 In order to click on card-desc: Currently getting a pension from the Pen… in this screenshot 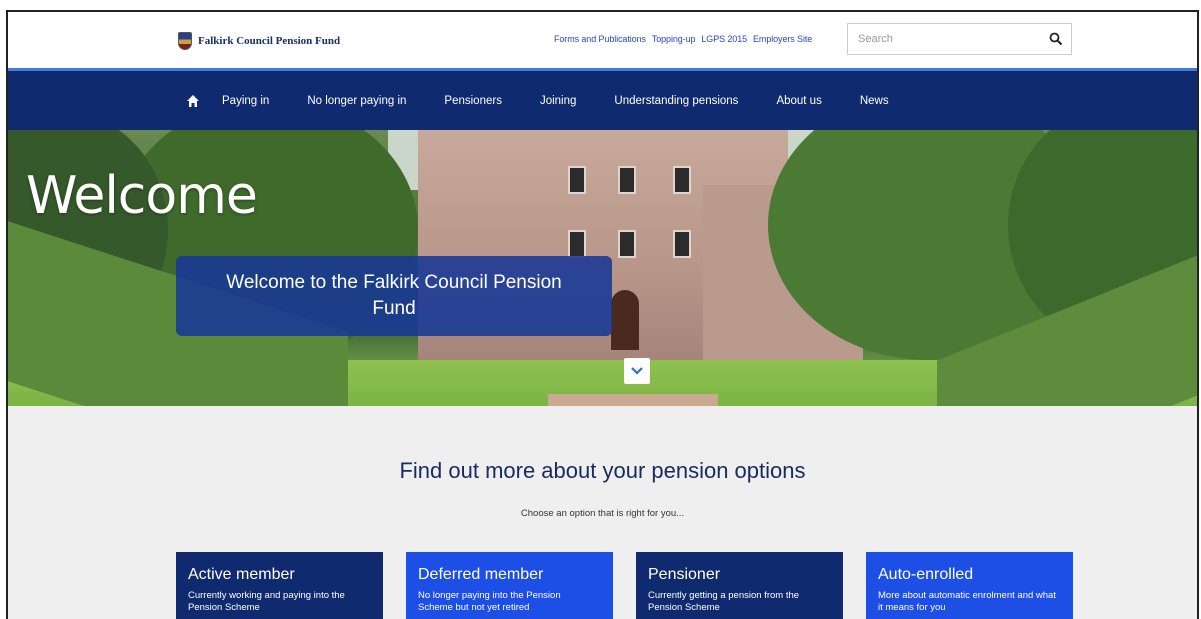, I will do `click(724, 601)`.